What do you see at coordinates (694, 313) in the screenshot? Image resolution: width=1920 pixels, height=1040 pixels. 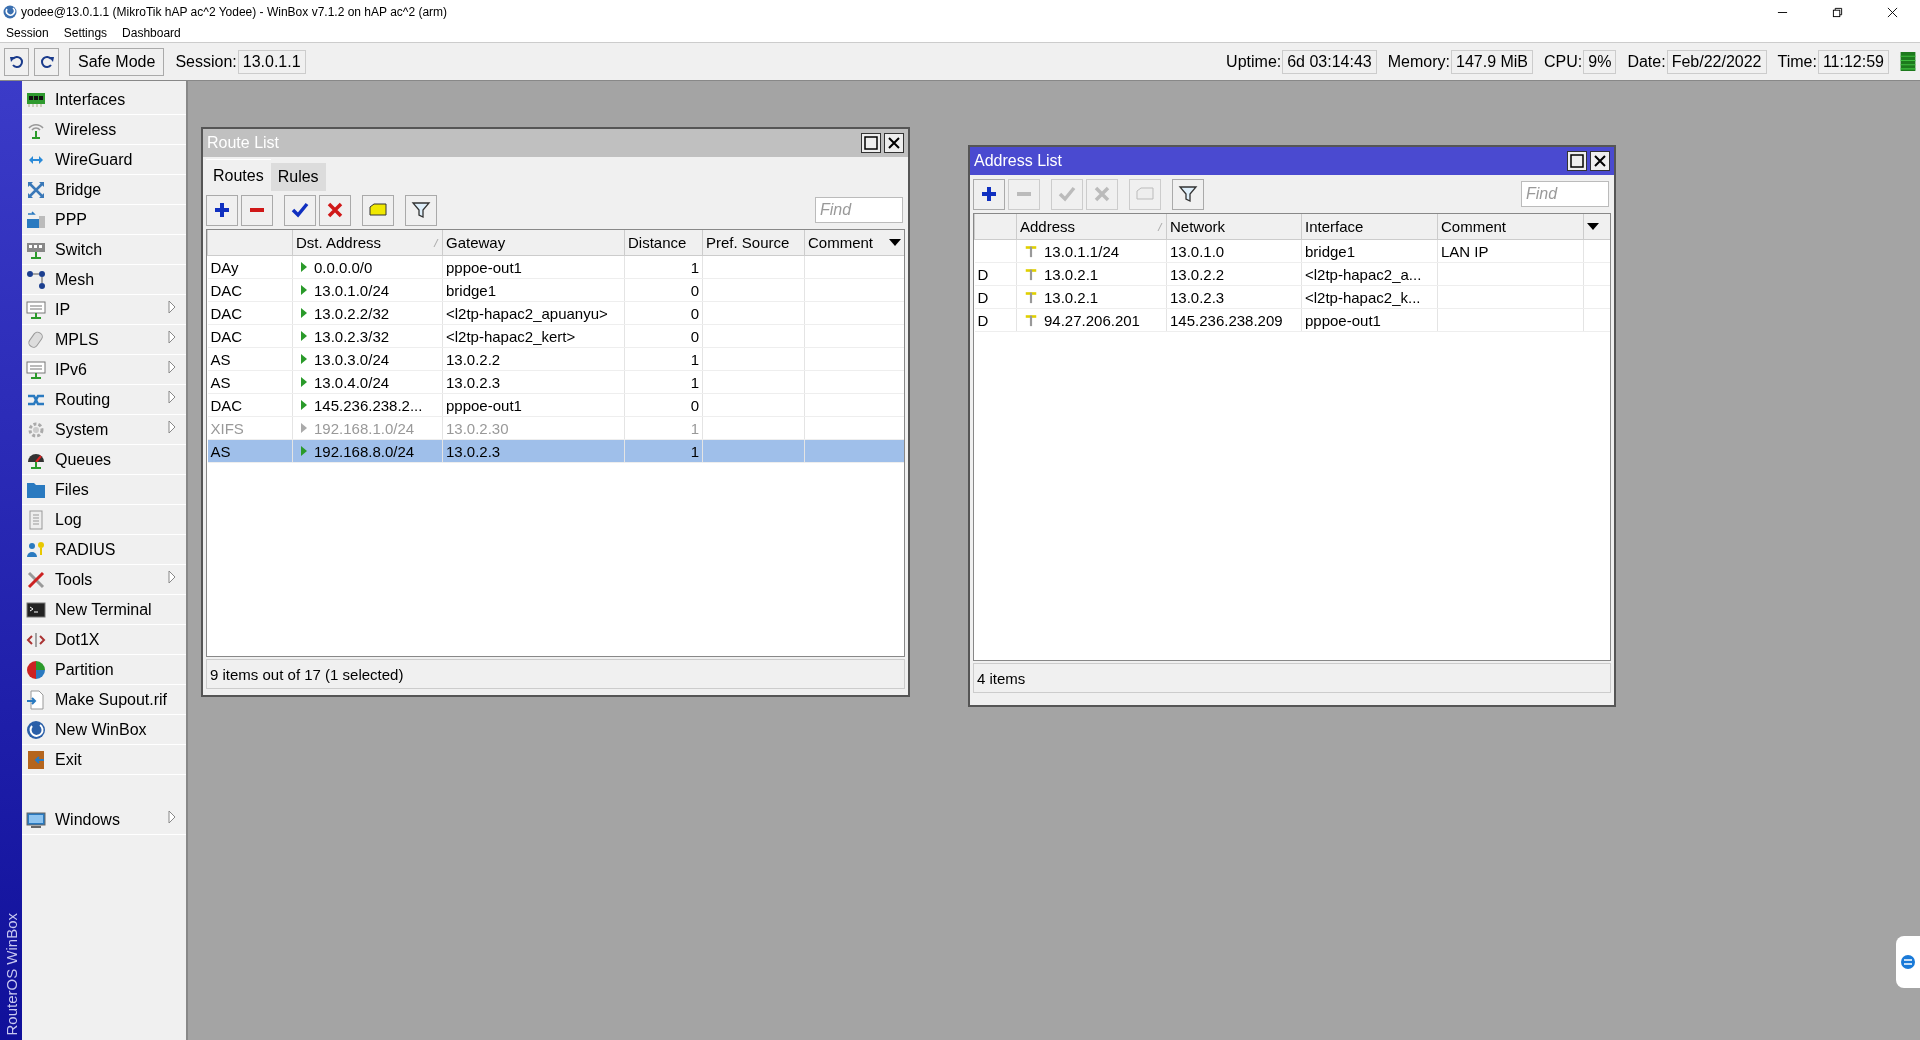 I see `table-cell: 0` at bounding box center [694, 313].